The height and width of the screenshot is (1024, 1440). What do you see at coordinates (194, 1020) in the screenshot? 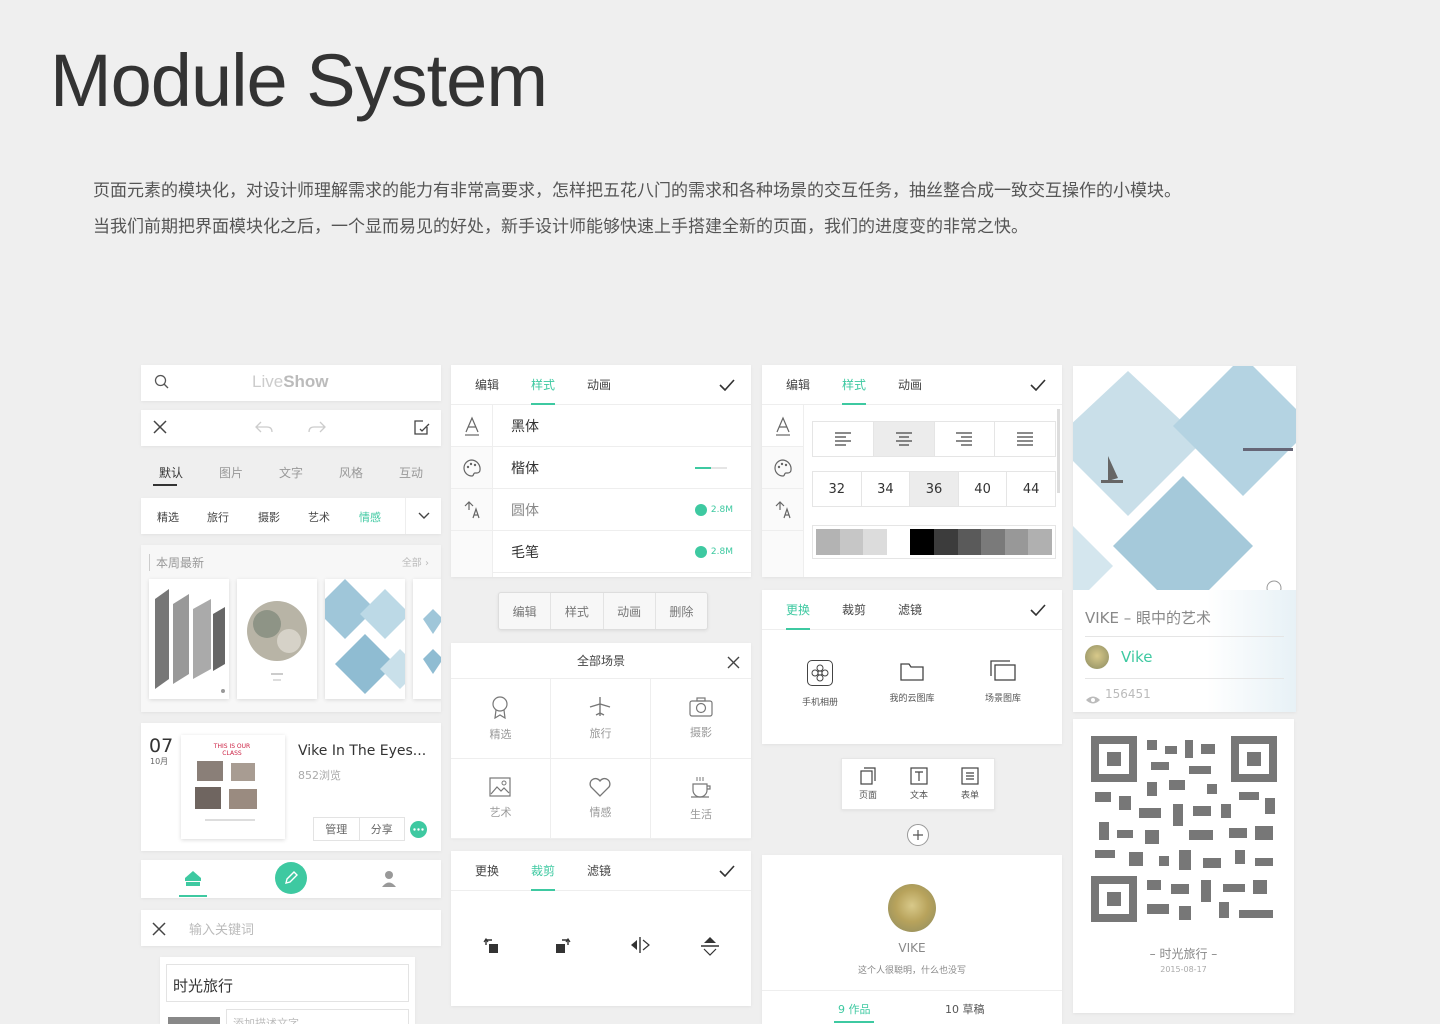
I see `form-image` at bounding box center [194, 1020].